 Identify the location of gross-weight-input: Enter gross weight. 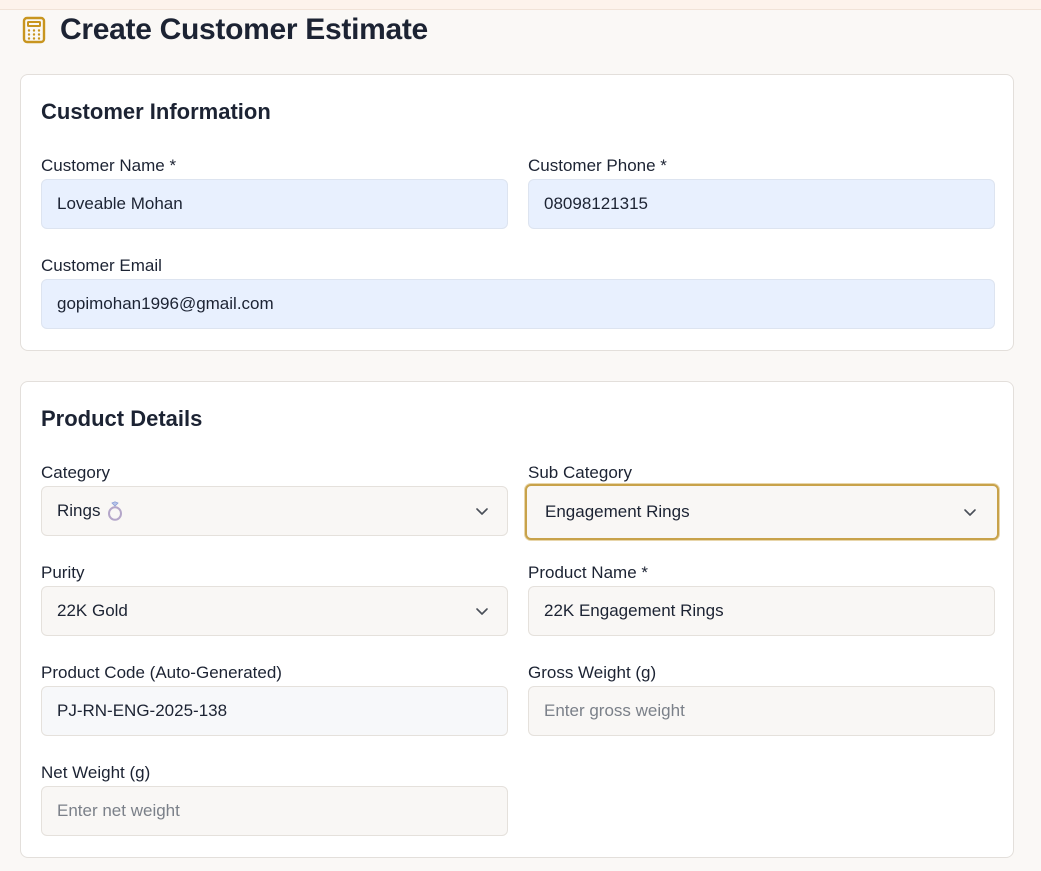
(761, 711).